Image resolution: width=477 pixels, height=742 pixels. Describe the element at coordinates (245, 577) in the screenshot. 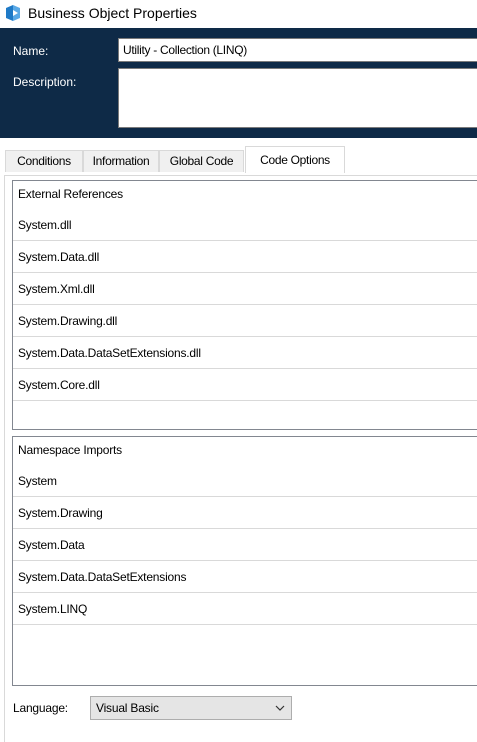

I see `list-item: System.Data.DataSetExtensions` at that location.